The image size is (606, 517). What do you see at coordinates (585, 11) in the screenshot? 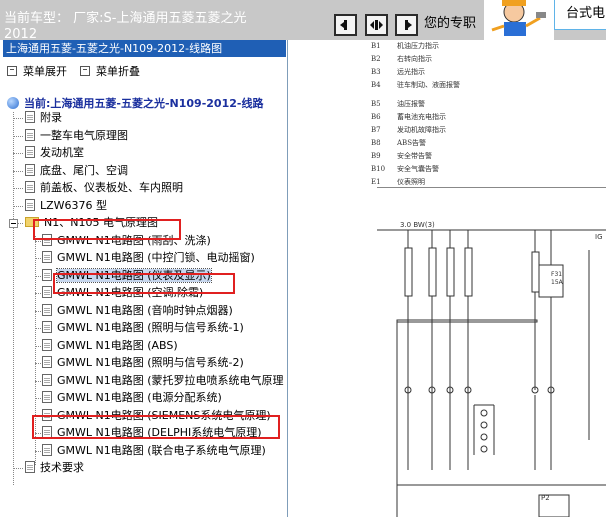
I see `ad-text: 台式电` at bounding box center [585, 11].